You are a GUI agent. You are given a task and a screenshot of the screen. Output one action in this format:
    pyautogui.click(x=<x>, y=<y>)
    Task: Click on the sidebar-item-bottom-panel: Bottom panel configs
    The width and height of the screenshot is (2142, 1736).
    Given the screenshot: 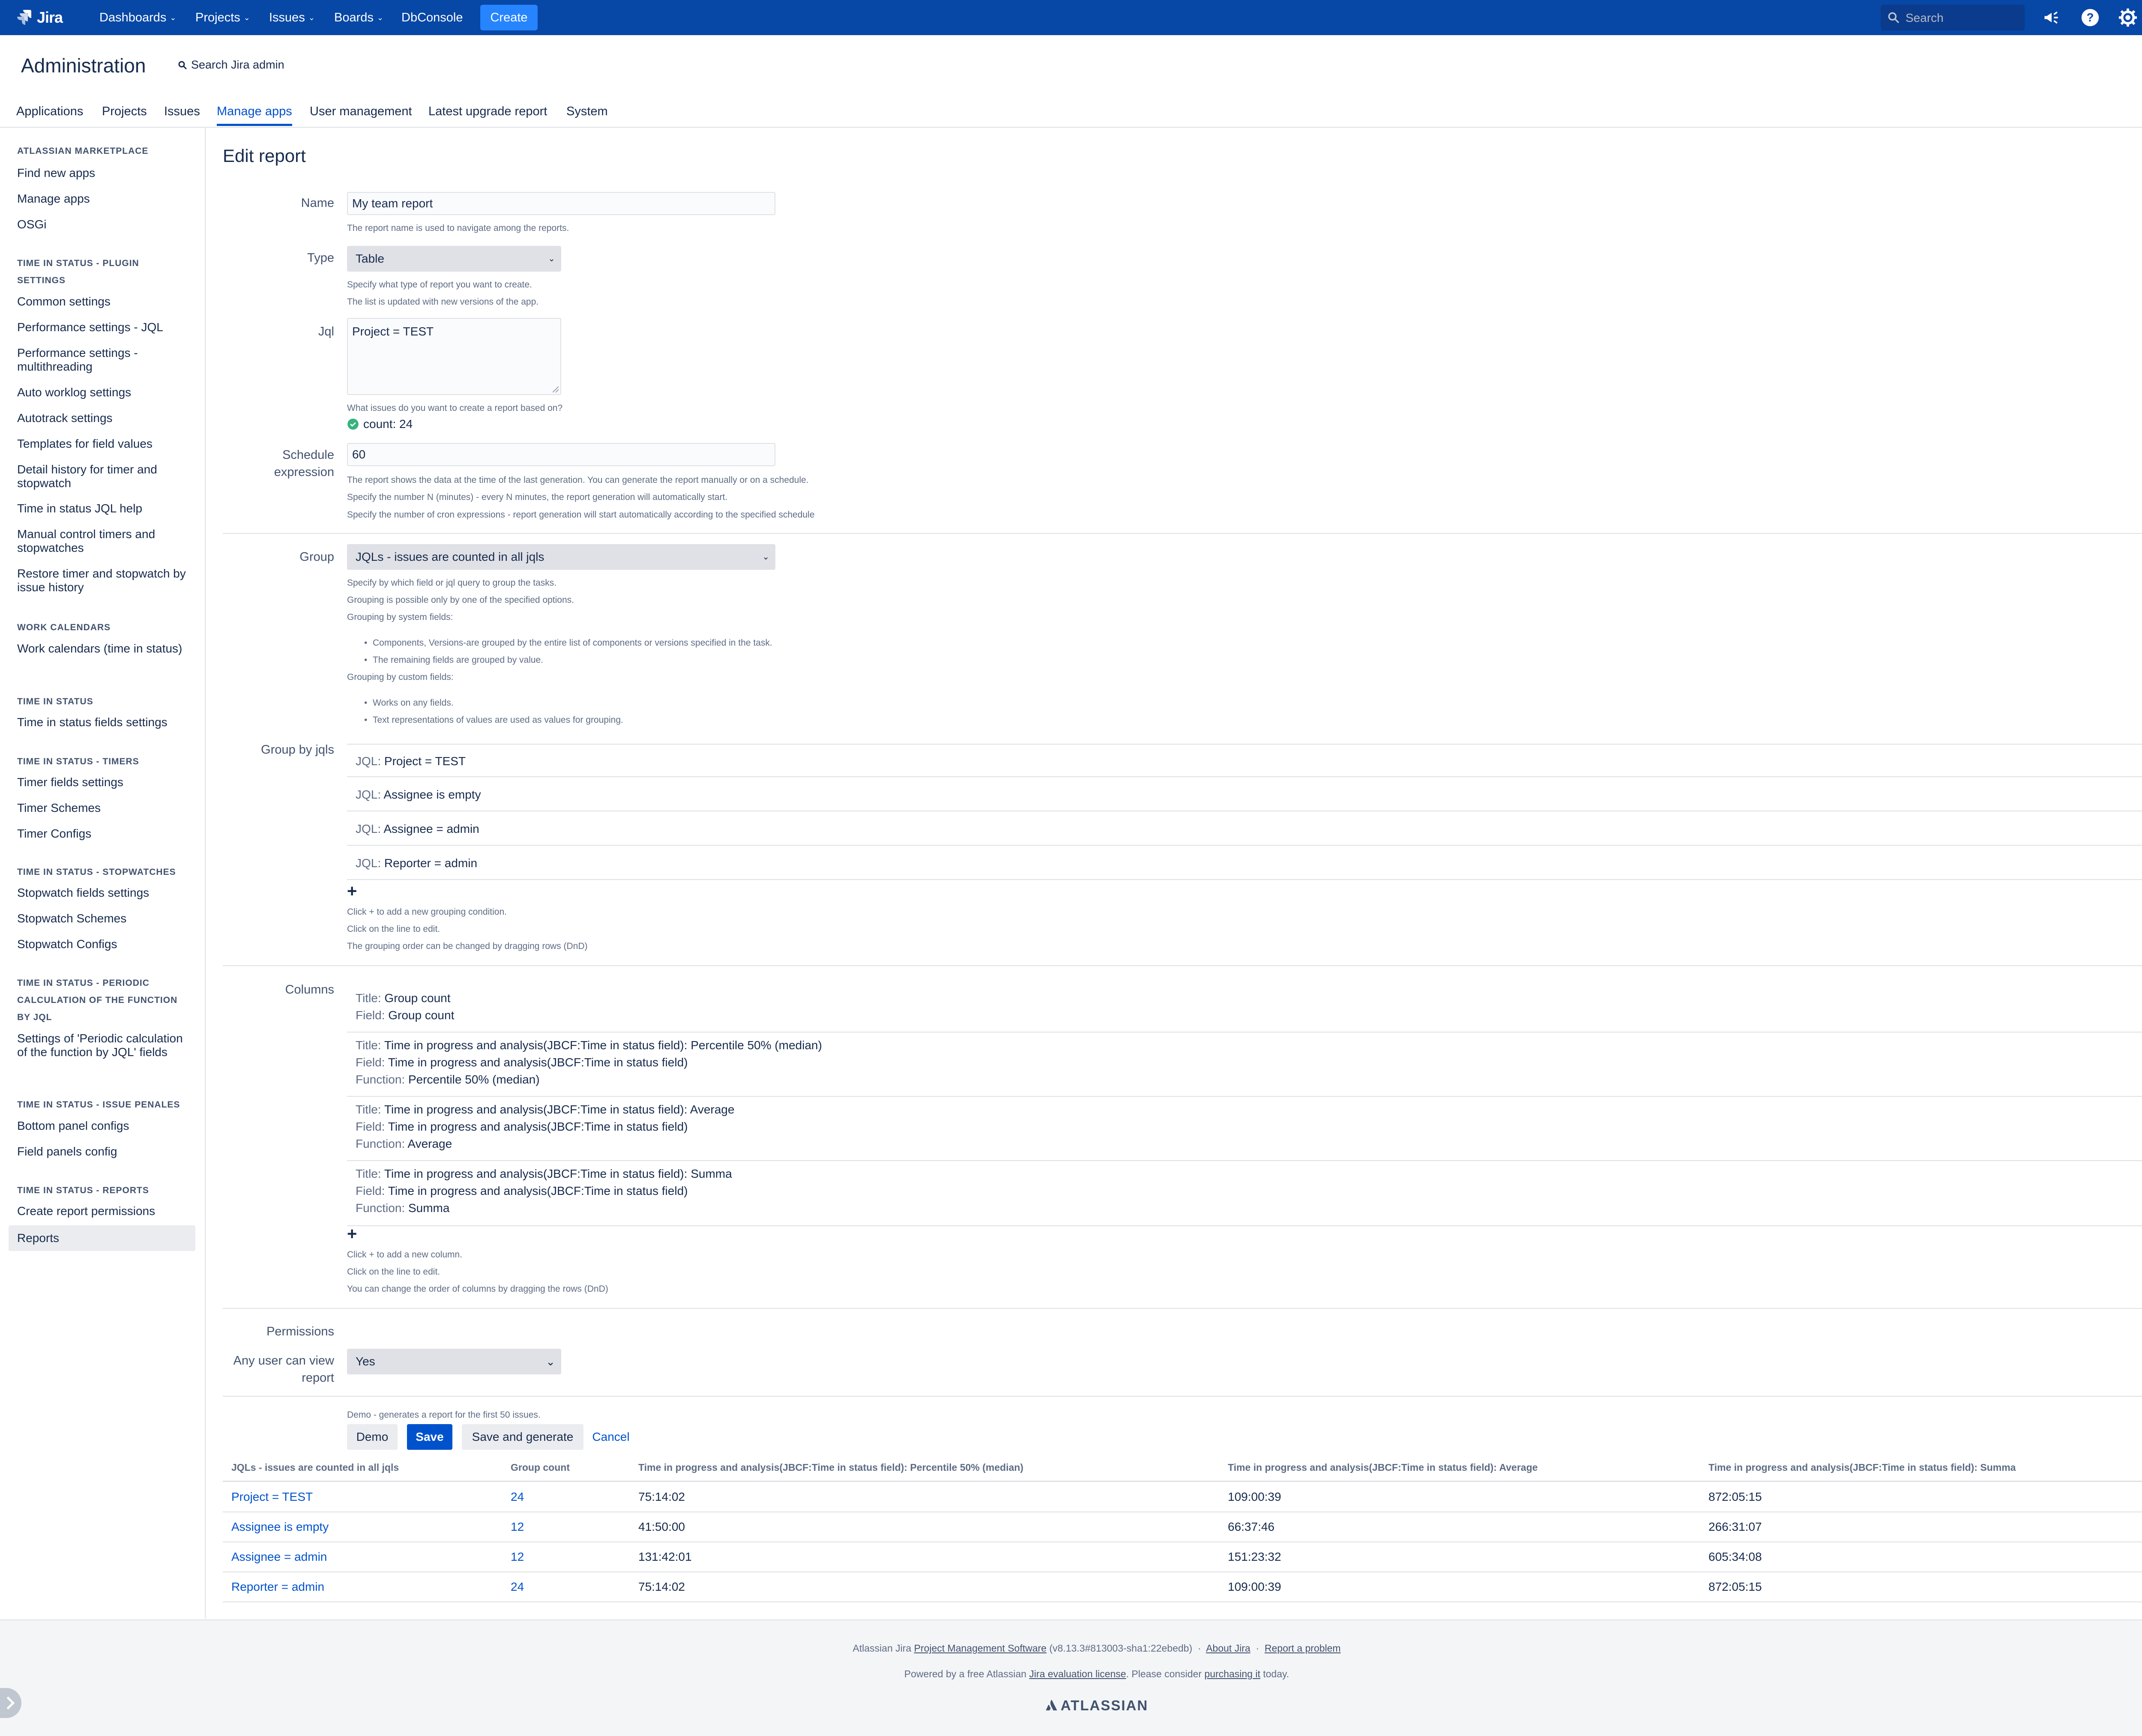 What is the action you would take?
    pyautogui.click(x=103, y=1126)
    